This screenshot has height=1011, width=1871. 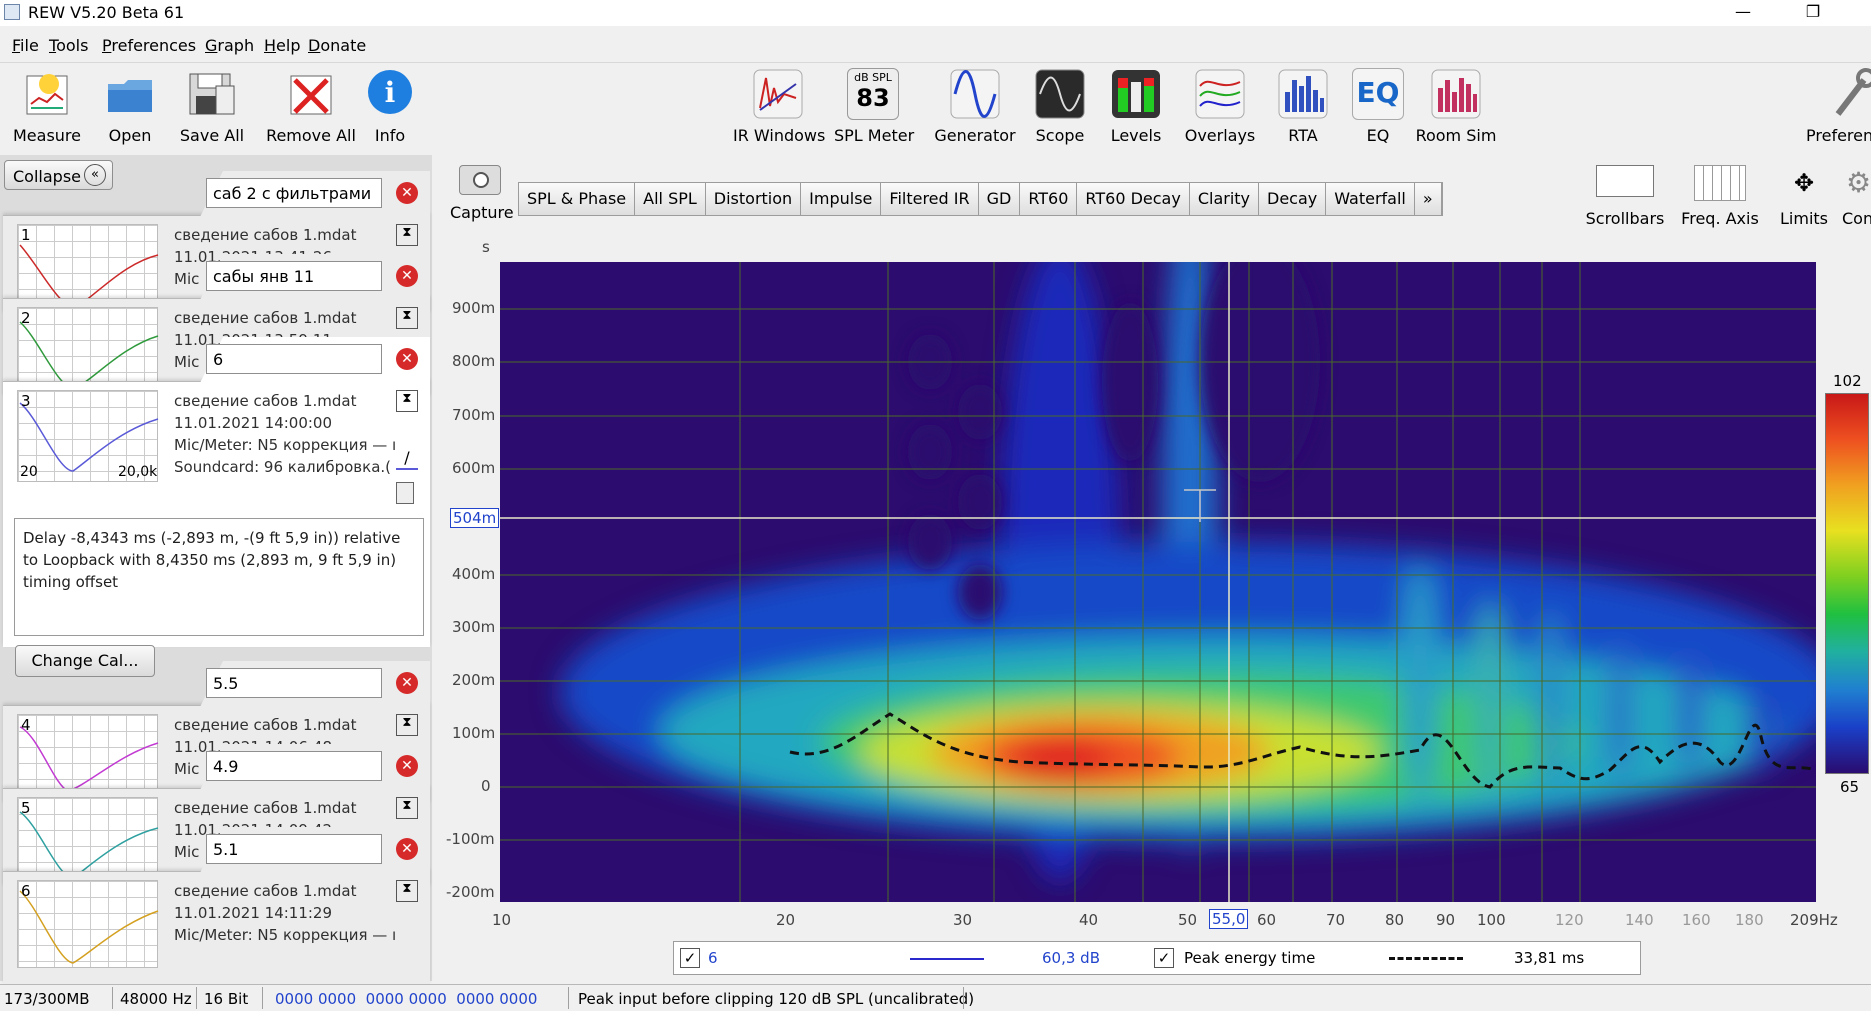 I want to click on save-all-button: Save All, so click(x=212, y=106).